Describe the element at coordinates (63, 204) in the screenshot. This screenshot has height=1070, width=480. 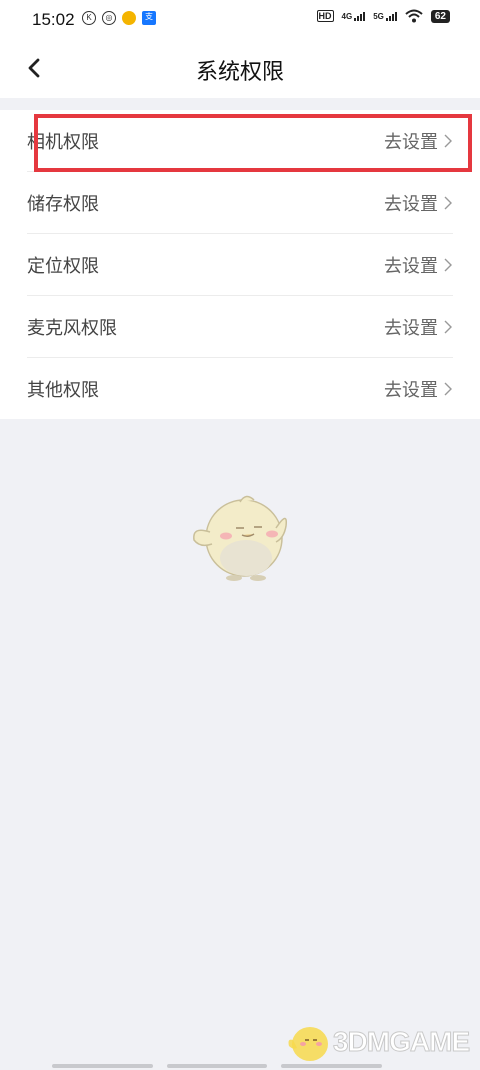
I see `permission-label: 储存权限` at that location.